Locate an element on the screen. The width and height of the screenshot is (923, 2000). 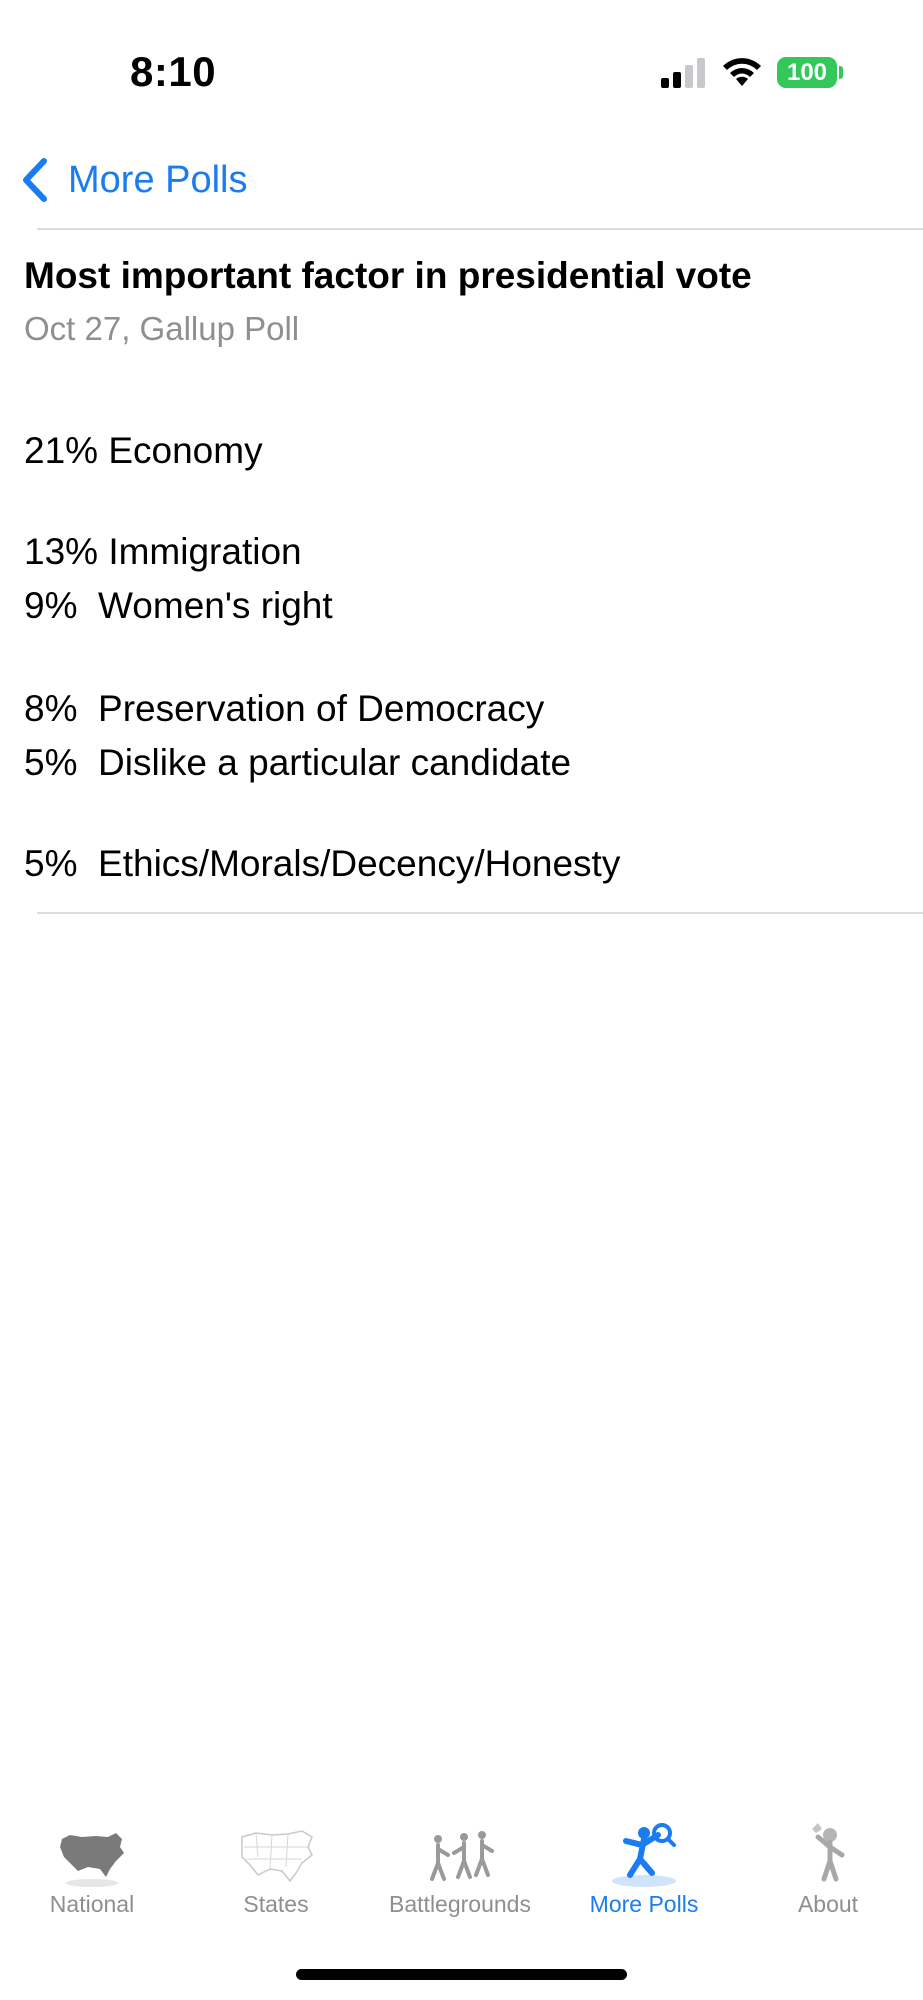
signal-icon is located at coordinates (683, 73).